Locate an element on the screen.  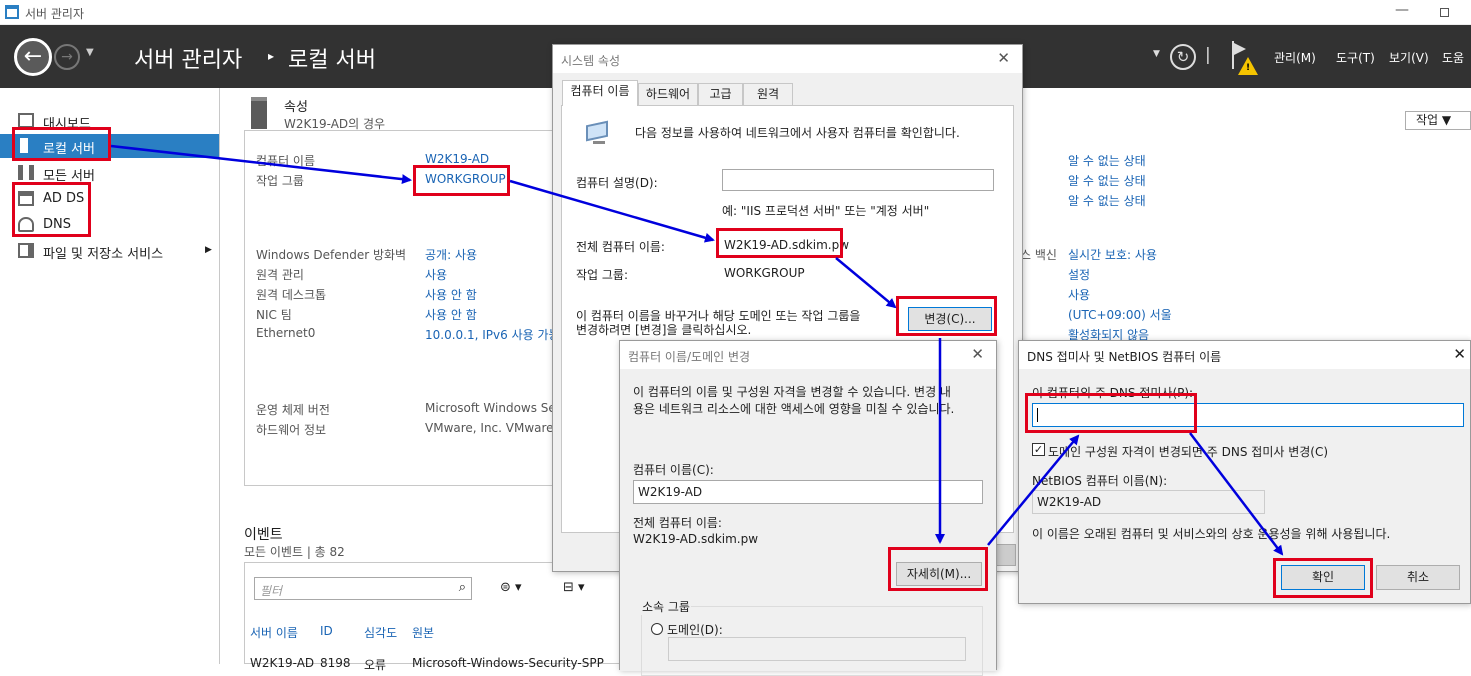
restore-button is located at coordinates (1444, 12).